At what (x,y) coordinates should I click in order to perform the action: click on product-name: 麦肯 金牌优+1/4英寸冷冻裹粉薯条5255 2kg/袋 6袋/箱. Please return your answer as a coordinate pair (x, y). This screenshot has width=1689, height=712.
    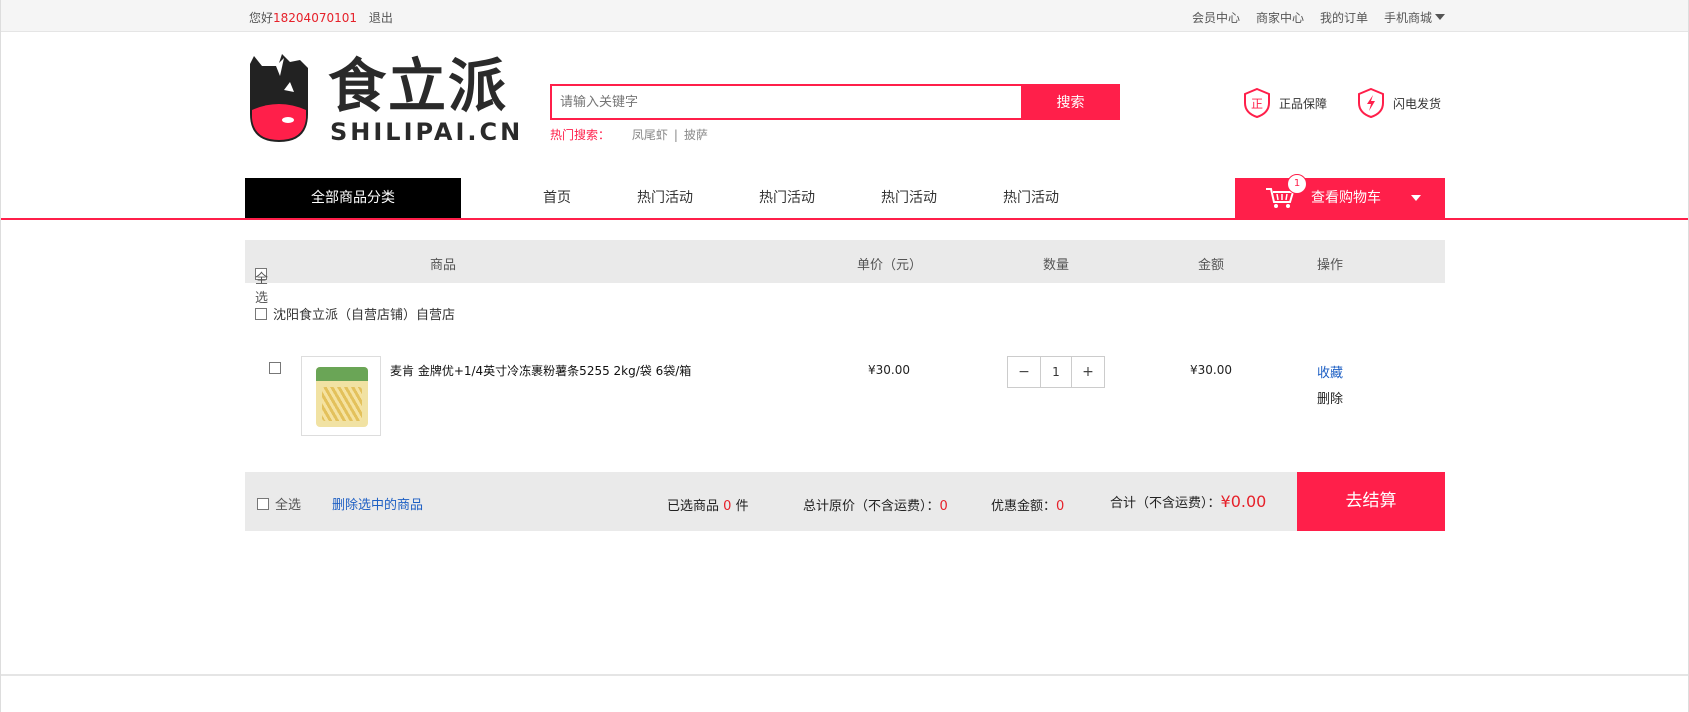
    Looking at the image, I should click on (540, 370).